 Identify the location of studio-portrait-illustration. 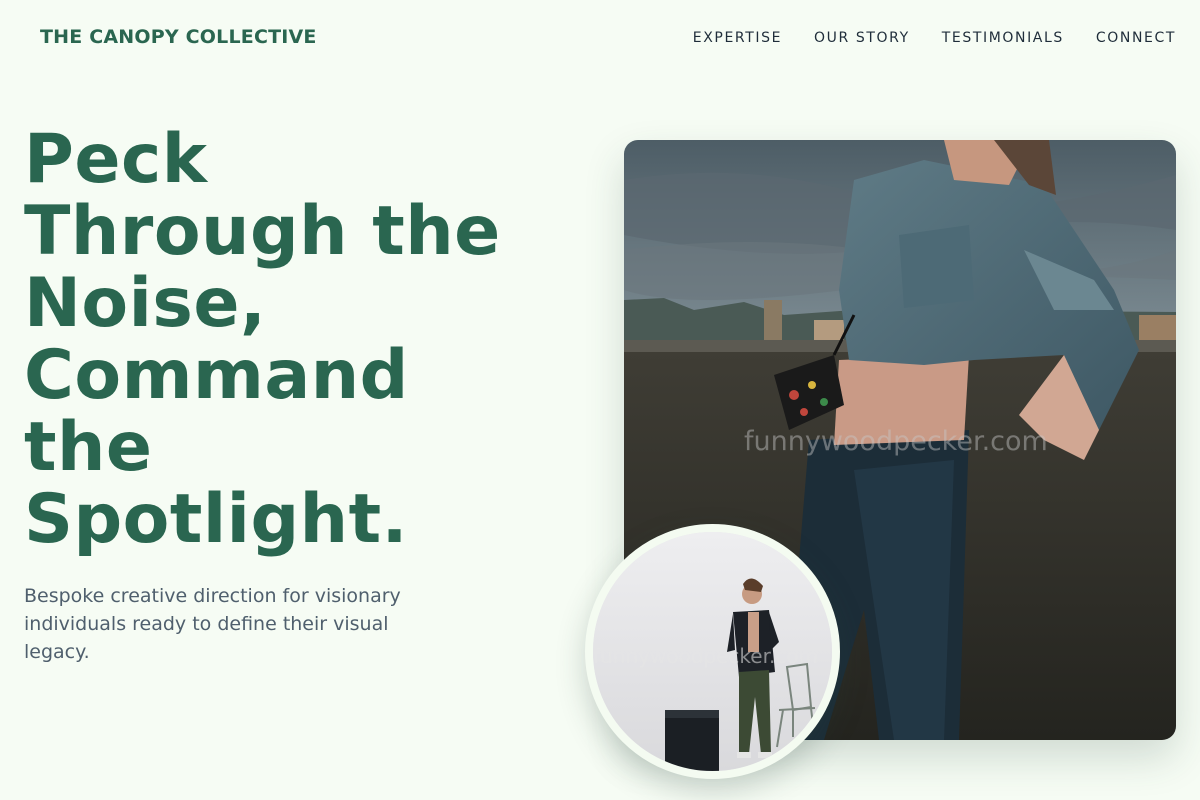
(712, 651).